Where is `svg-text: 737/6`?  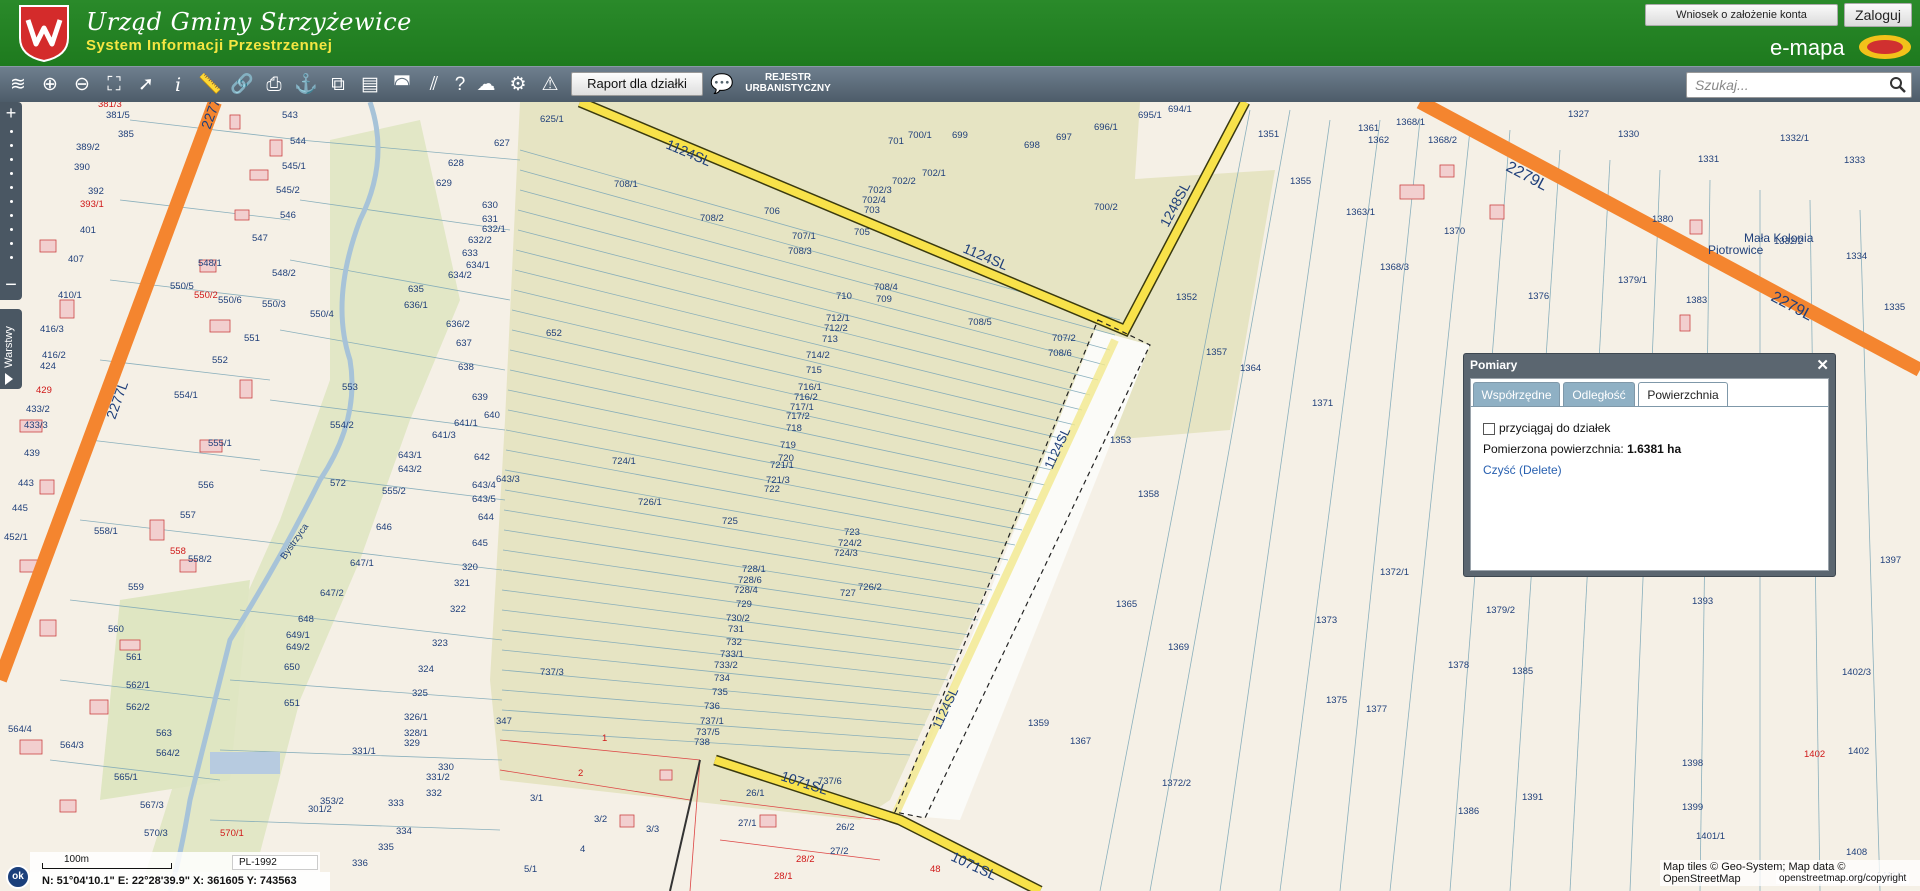
svg-text: 737/6 is located at coordinates (830, 781).